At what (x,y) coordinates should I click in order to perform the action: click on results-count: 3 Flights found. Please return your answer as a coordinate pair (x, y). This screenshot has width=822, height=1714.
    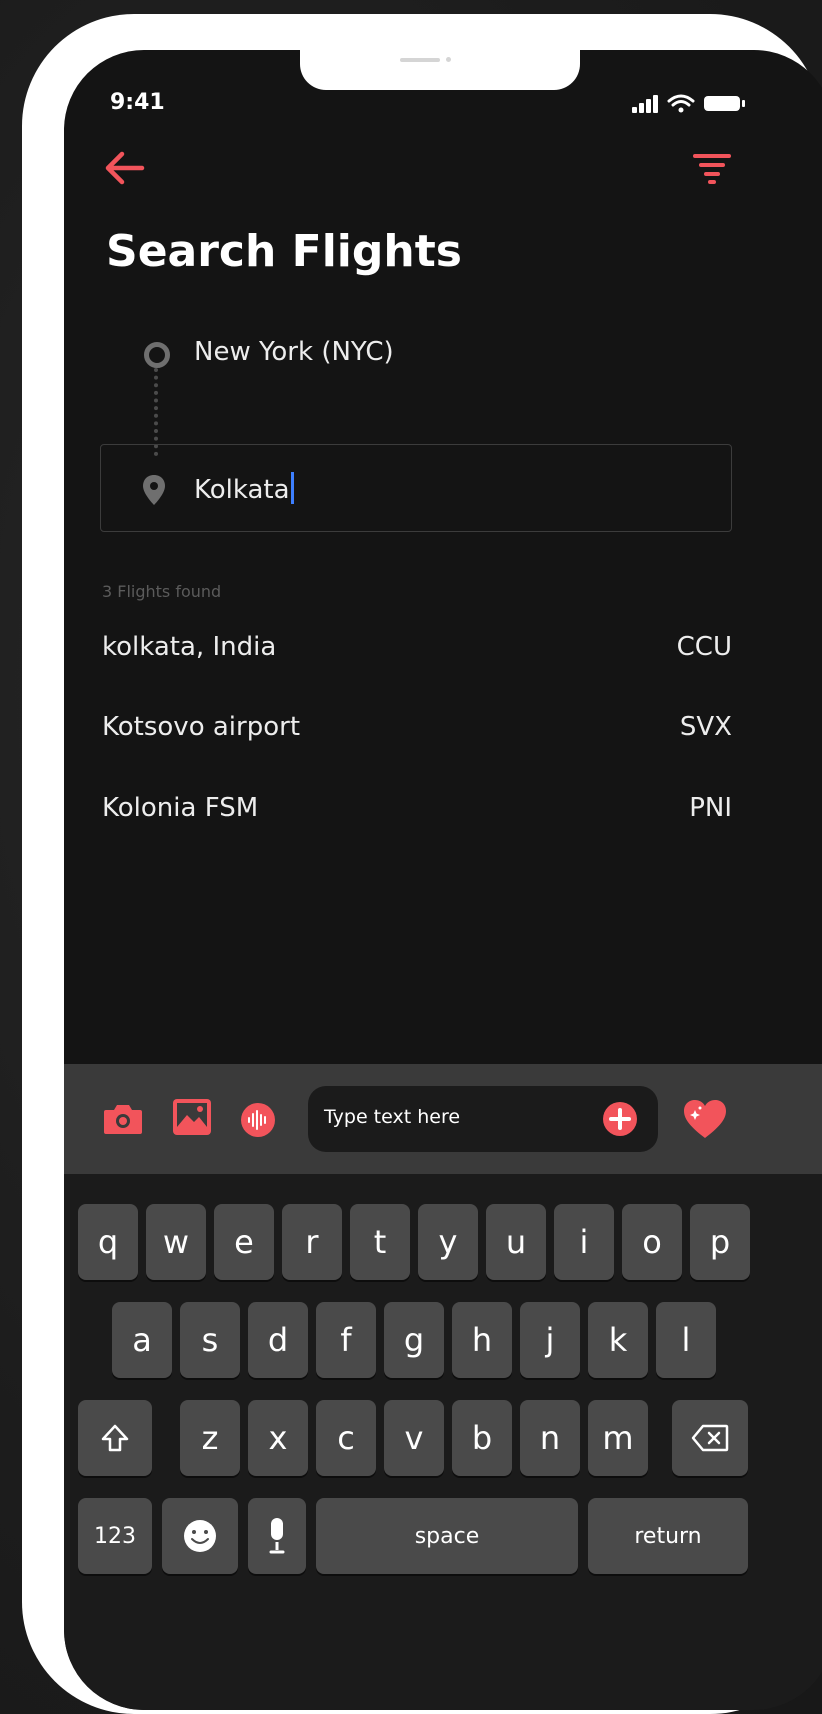
    Looking at the image, I should click on (162, 591).